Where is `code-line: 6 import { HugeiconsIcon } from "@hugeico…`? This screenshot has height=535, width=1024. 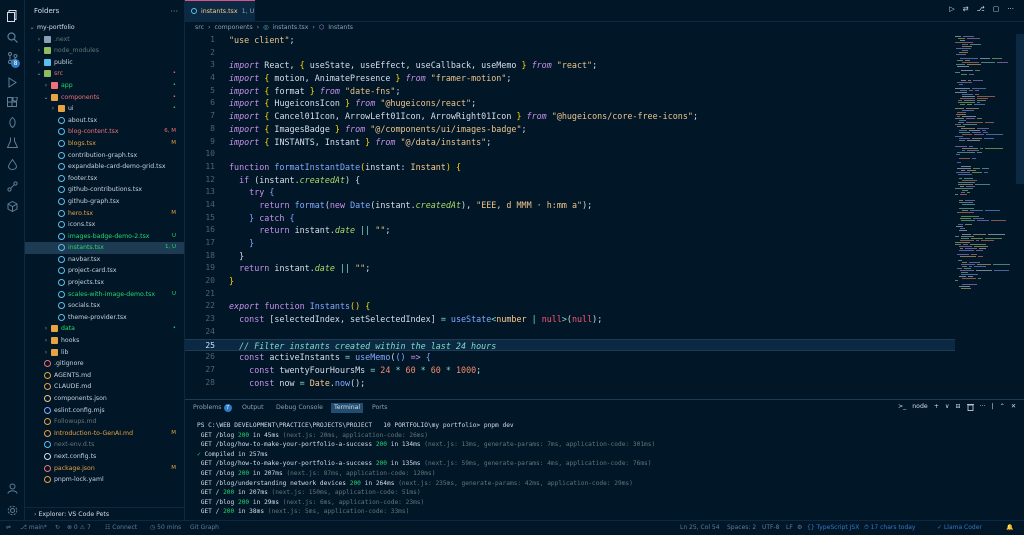
code-line: 6 import { HugeiconsIcon } from "@hugeico… is located at coordinates (570, 103).